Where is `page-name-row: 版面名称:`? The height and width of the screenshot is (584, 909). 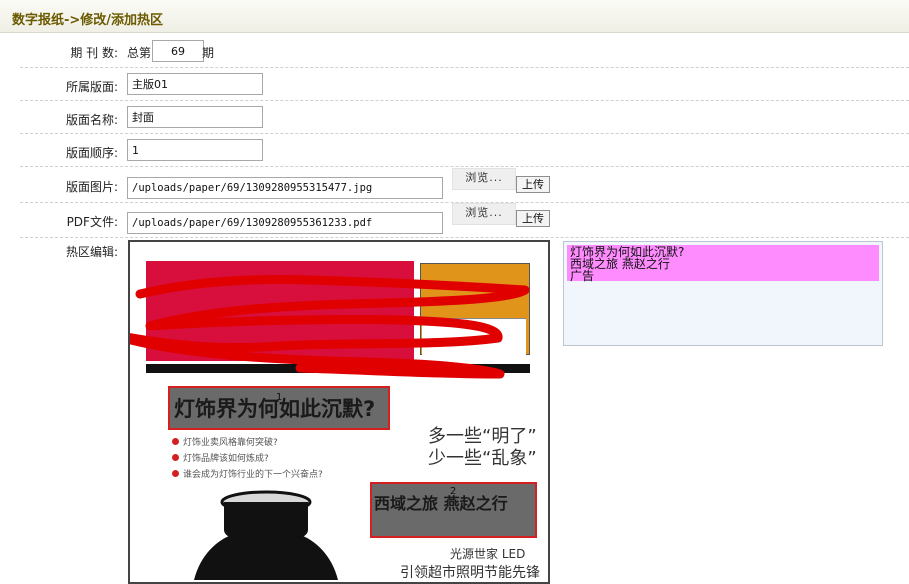
page-name-row: 版面名称: is located at coordinates (464, 117).